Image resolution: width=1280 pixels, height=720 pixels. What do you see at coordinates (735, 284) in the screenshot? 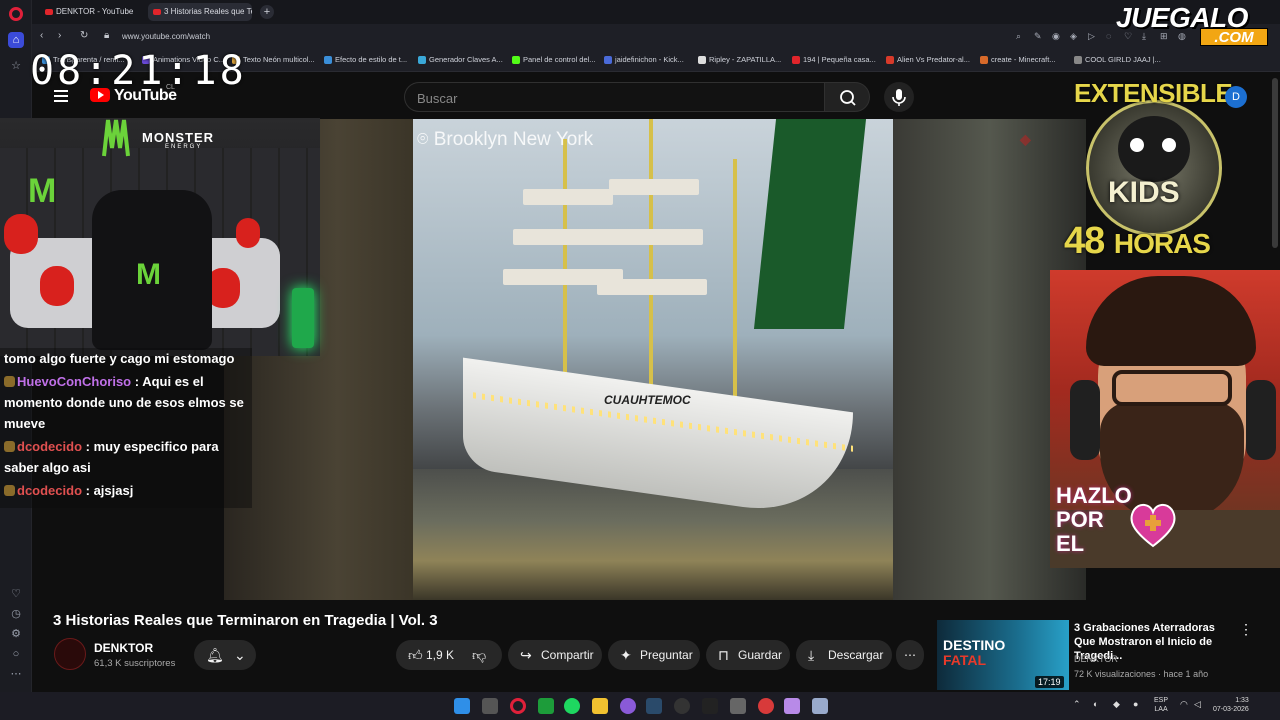
I see `ship-mast` at bounding box center [735, 284].